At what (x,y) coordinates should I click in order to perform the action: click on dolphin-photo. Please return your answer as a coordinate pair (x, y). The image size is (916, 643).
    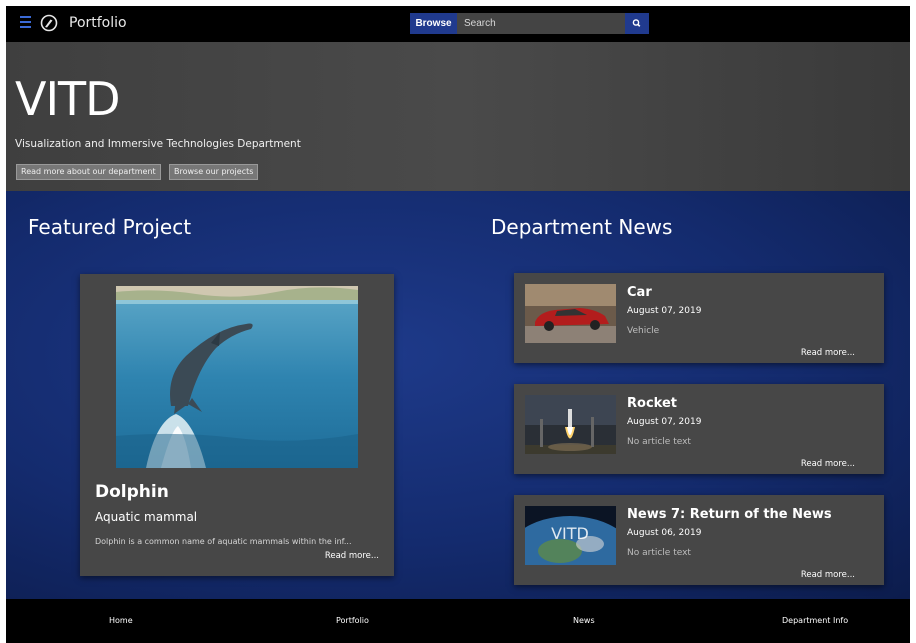
    Looking at the image, I should click on (237, 377).